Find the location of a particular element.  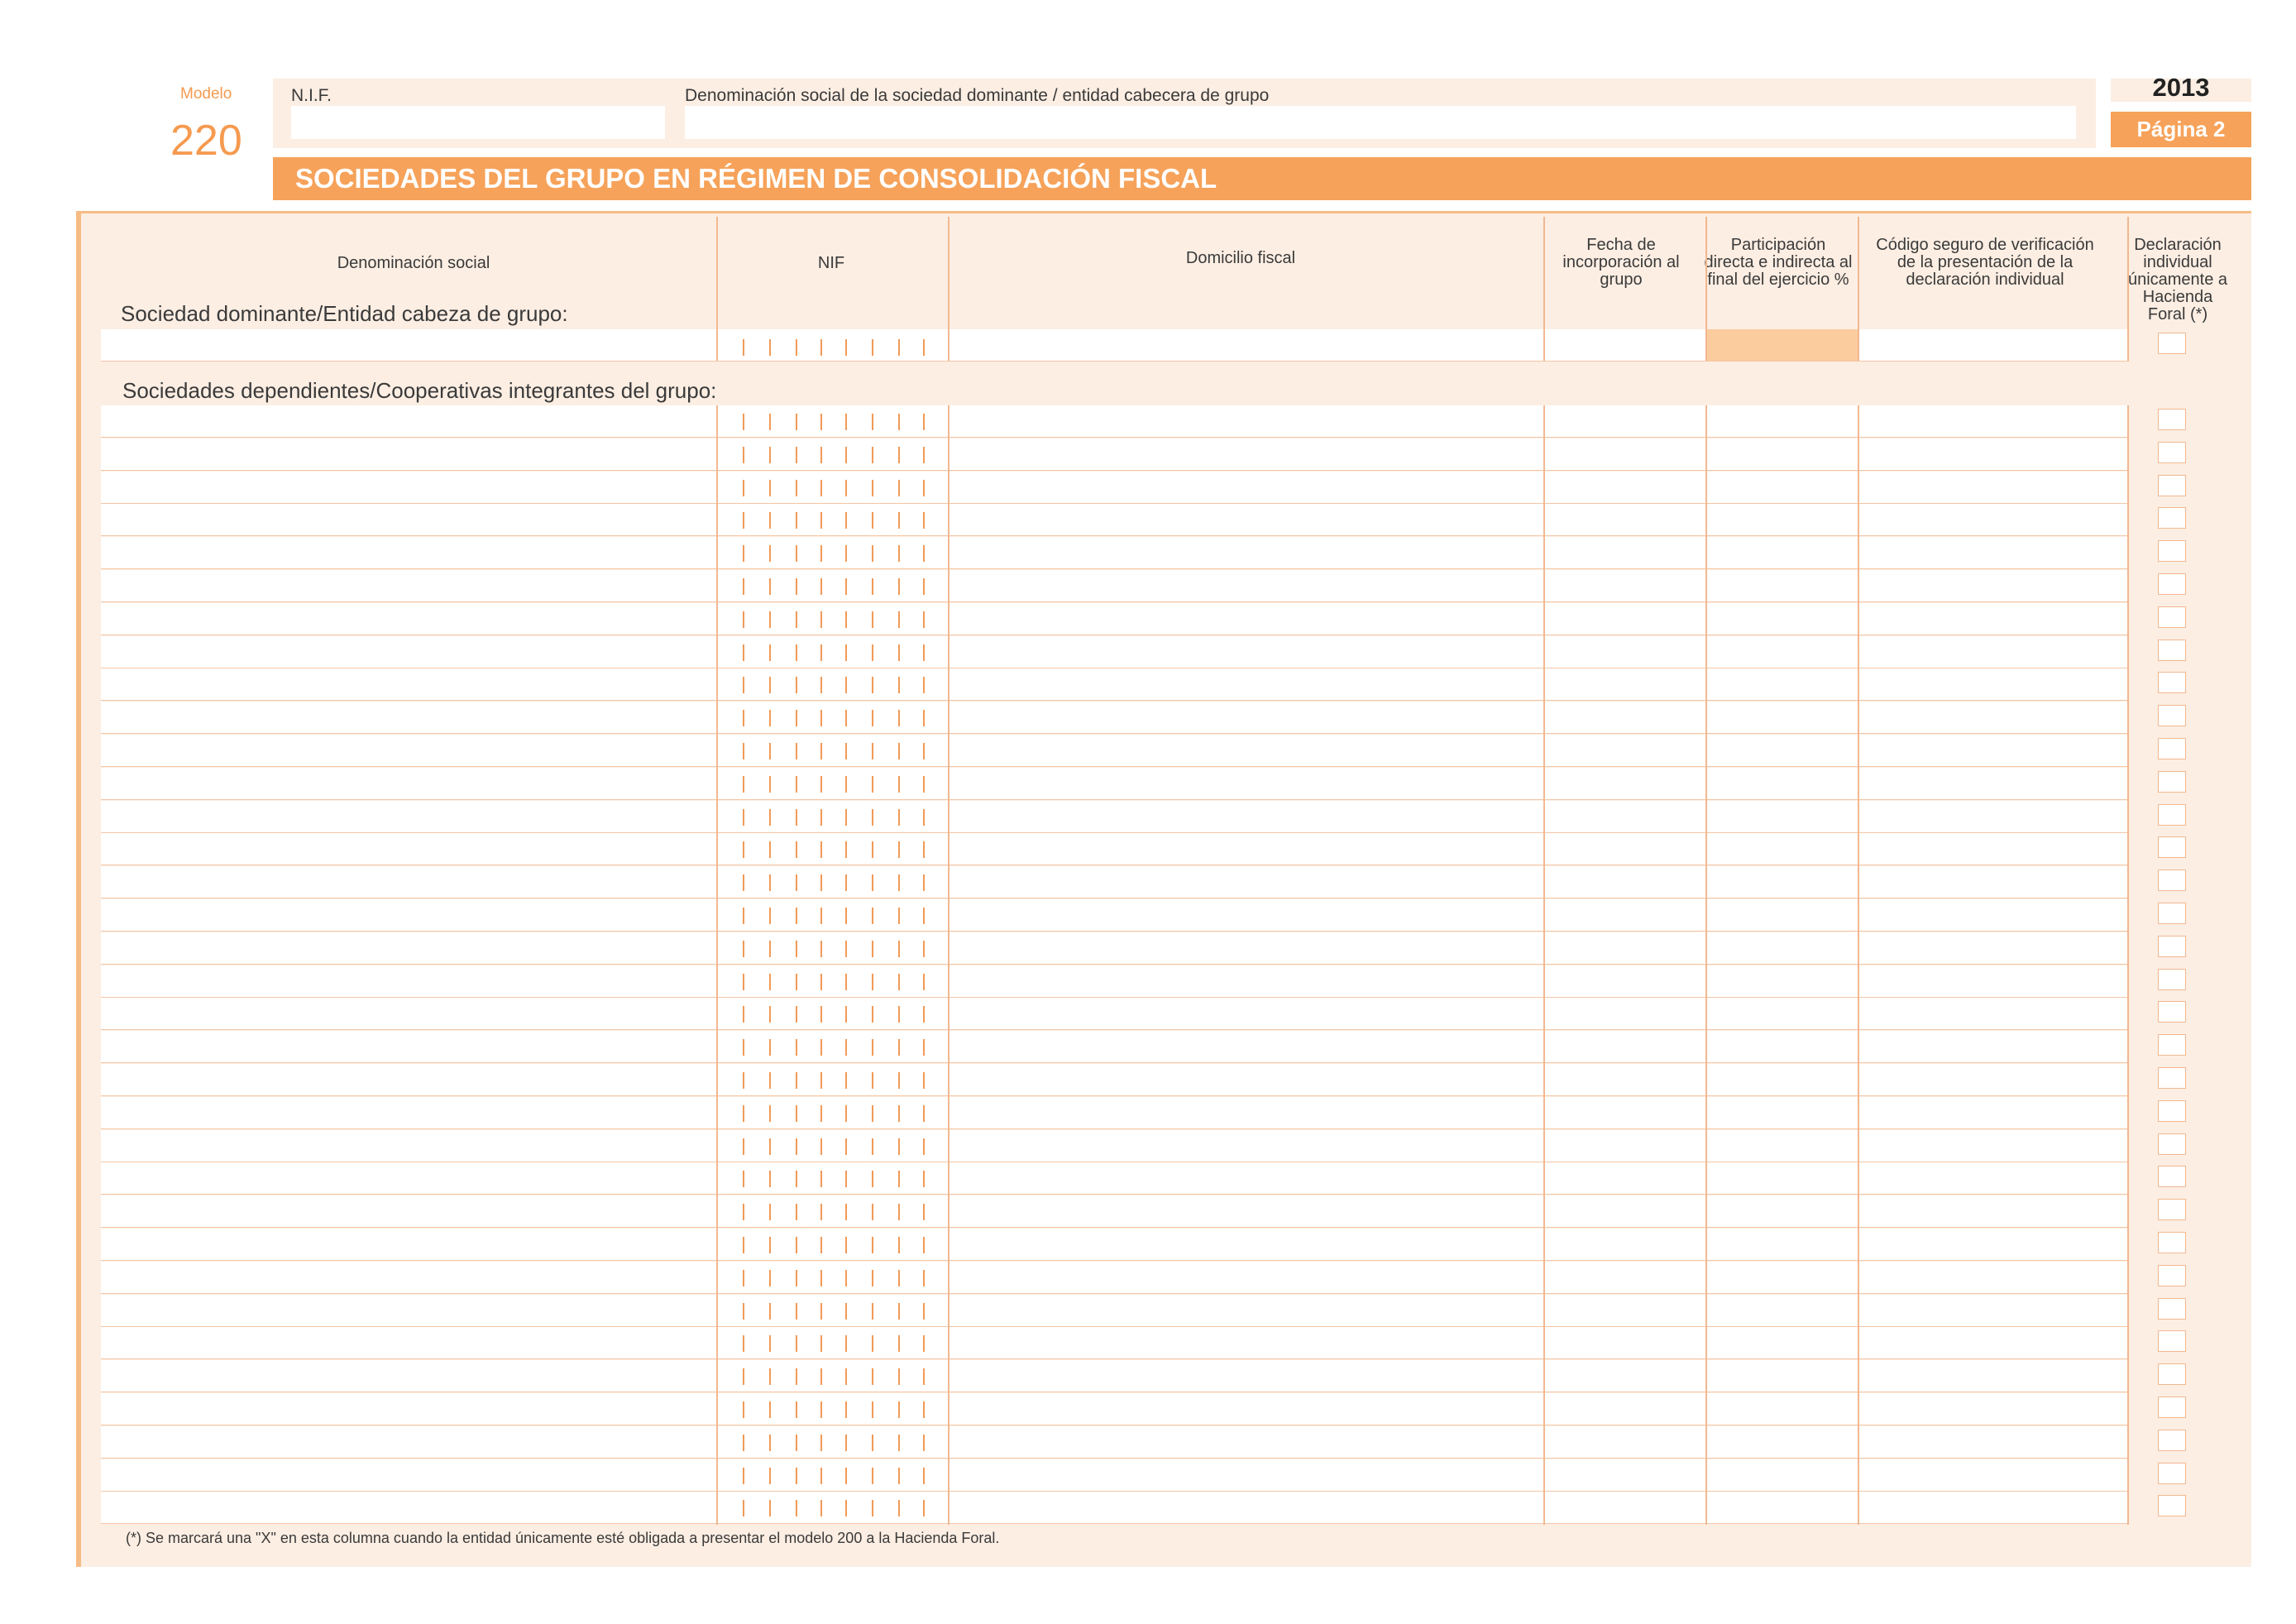

col-header-denominacion: Denominación social is located at coordinates (413, 263).